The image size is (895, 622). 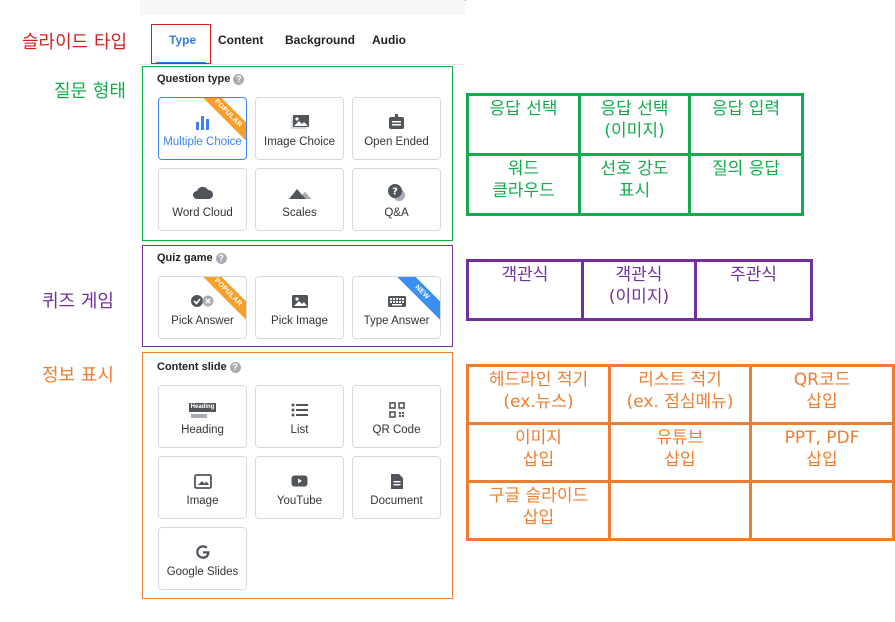 I want to click on heading-icon: Heading, so click(x=202, y=410).